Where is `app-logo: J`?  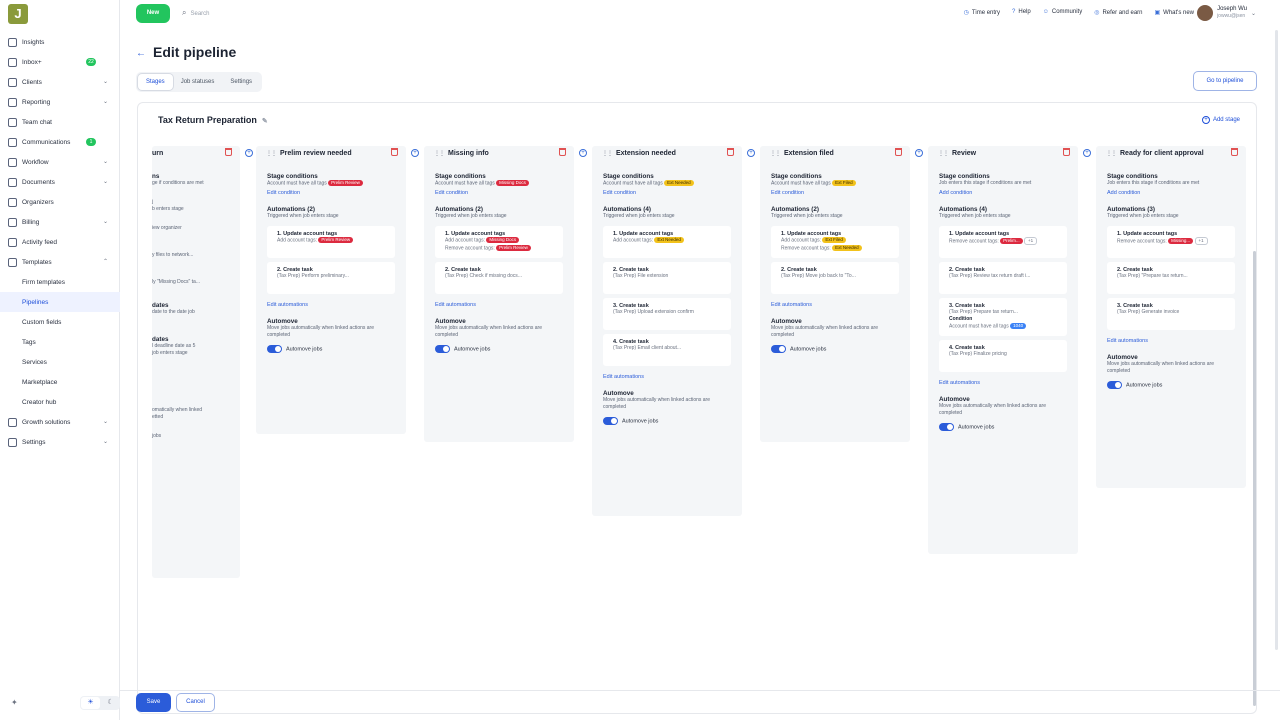 app-logo: J is located at coordinates (18, 14).